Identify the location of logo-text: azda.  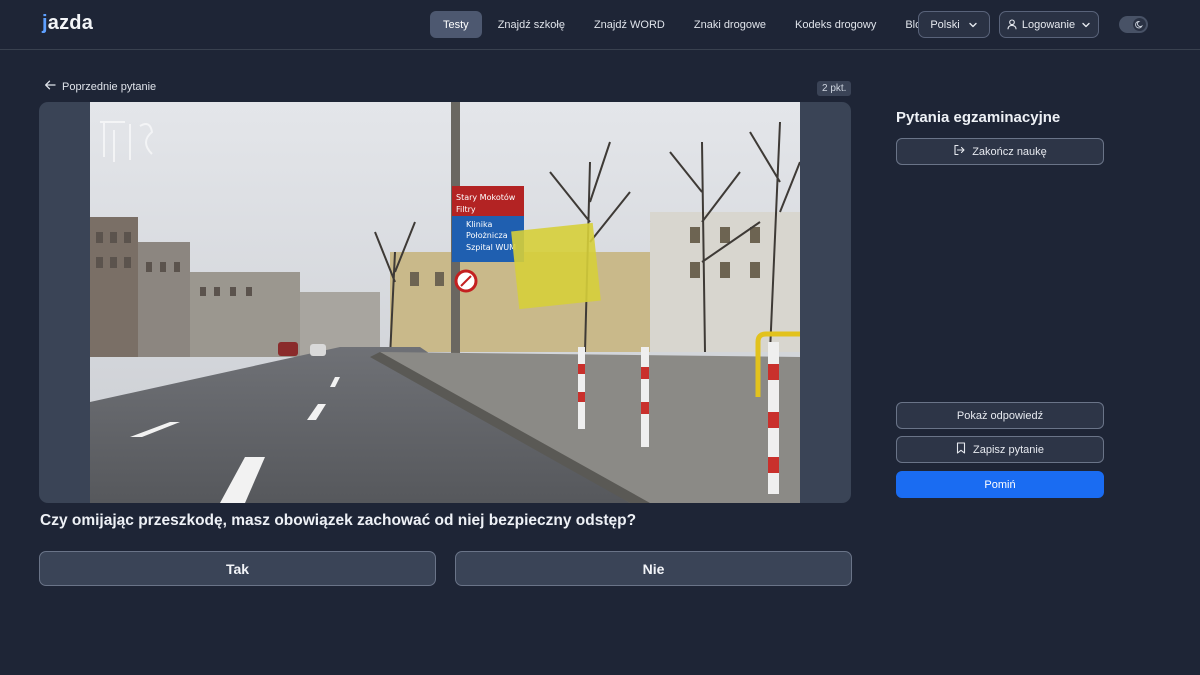
(70, 23).